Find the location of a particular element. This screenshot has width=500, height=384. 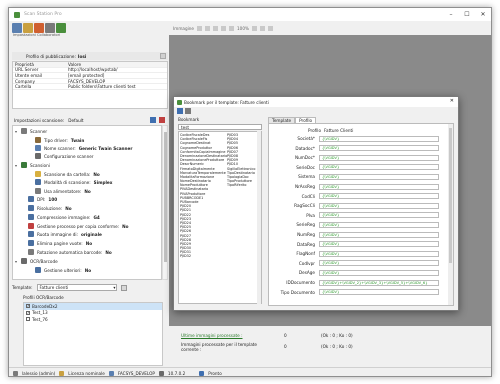

tree-scrollbar is located at coordinates (165, 202).